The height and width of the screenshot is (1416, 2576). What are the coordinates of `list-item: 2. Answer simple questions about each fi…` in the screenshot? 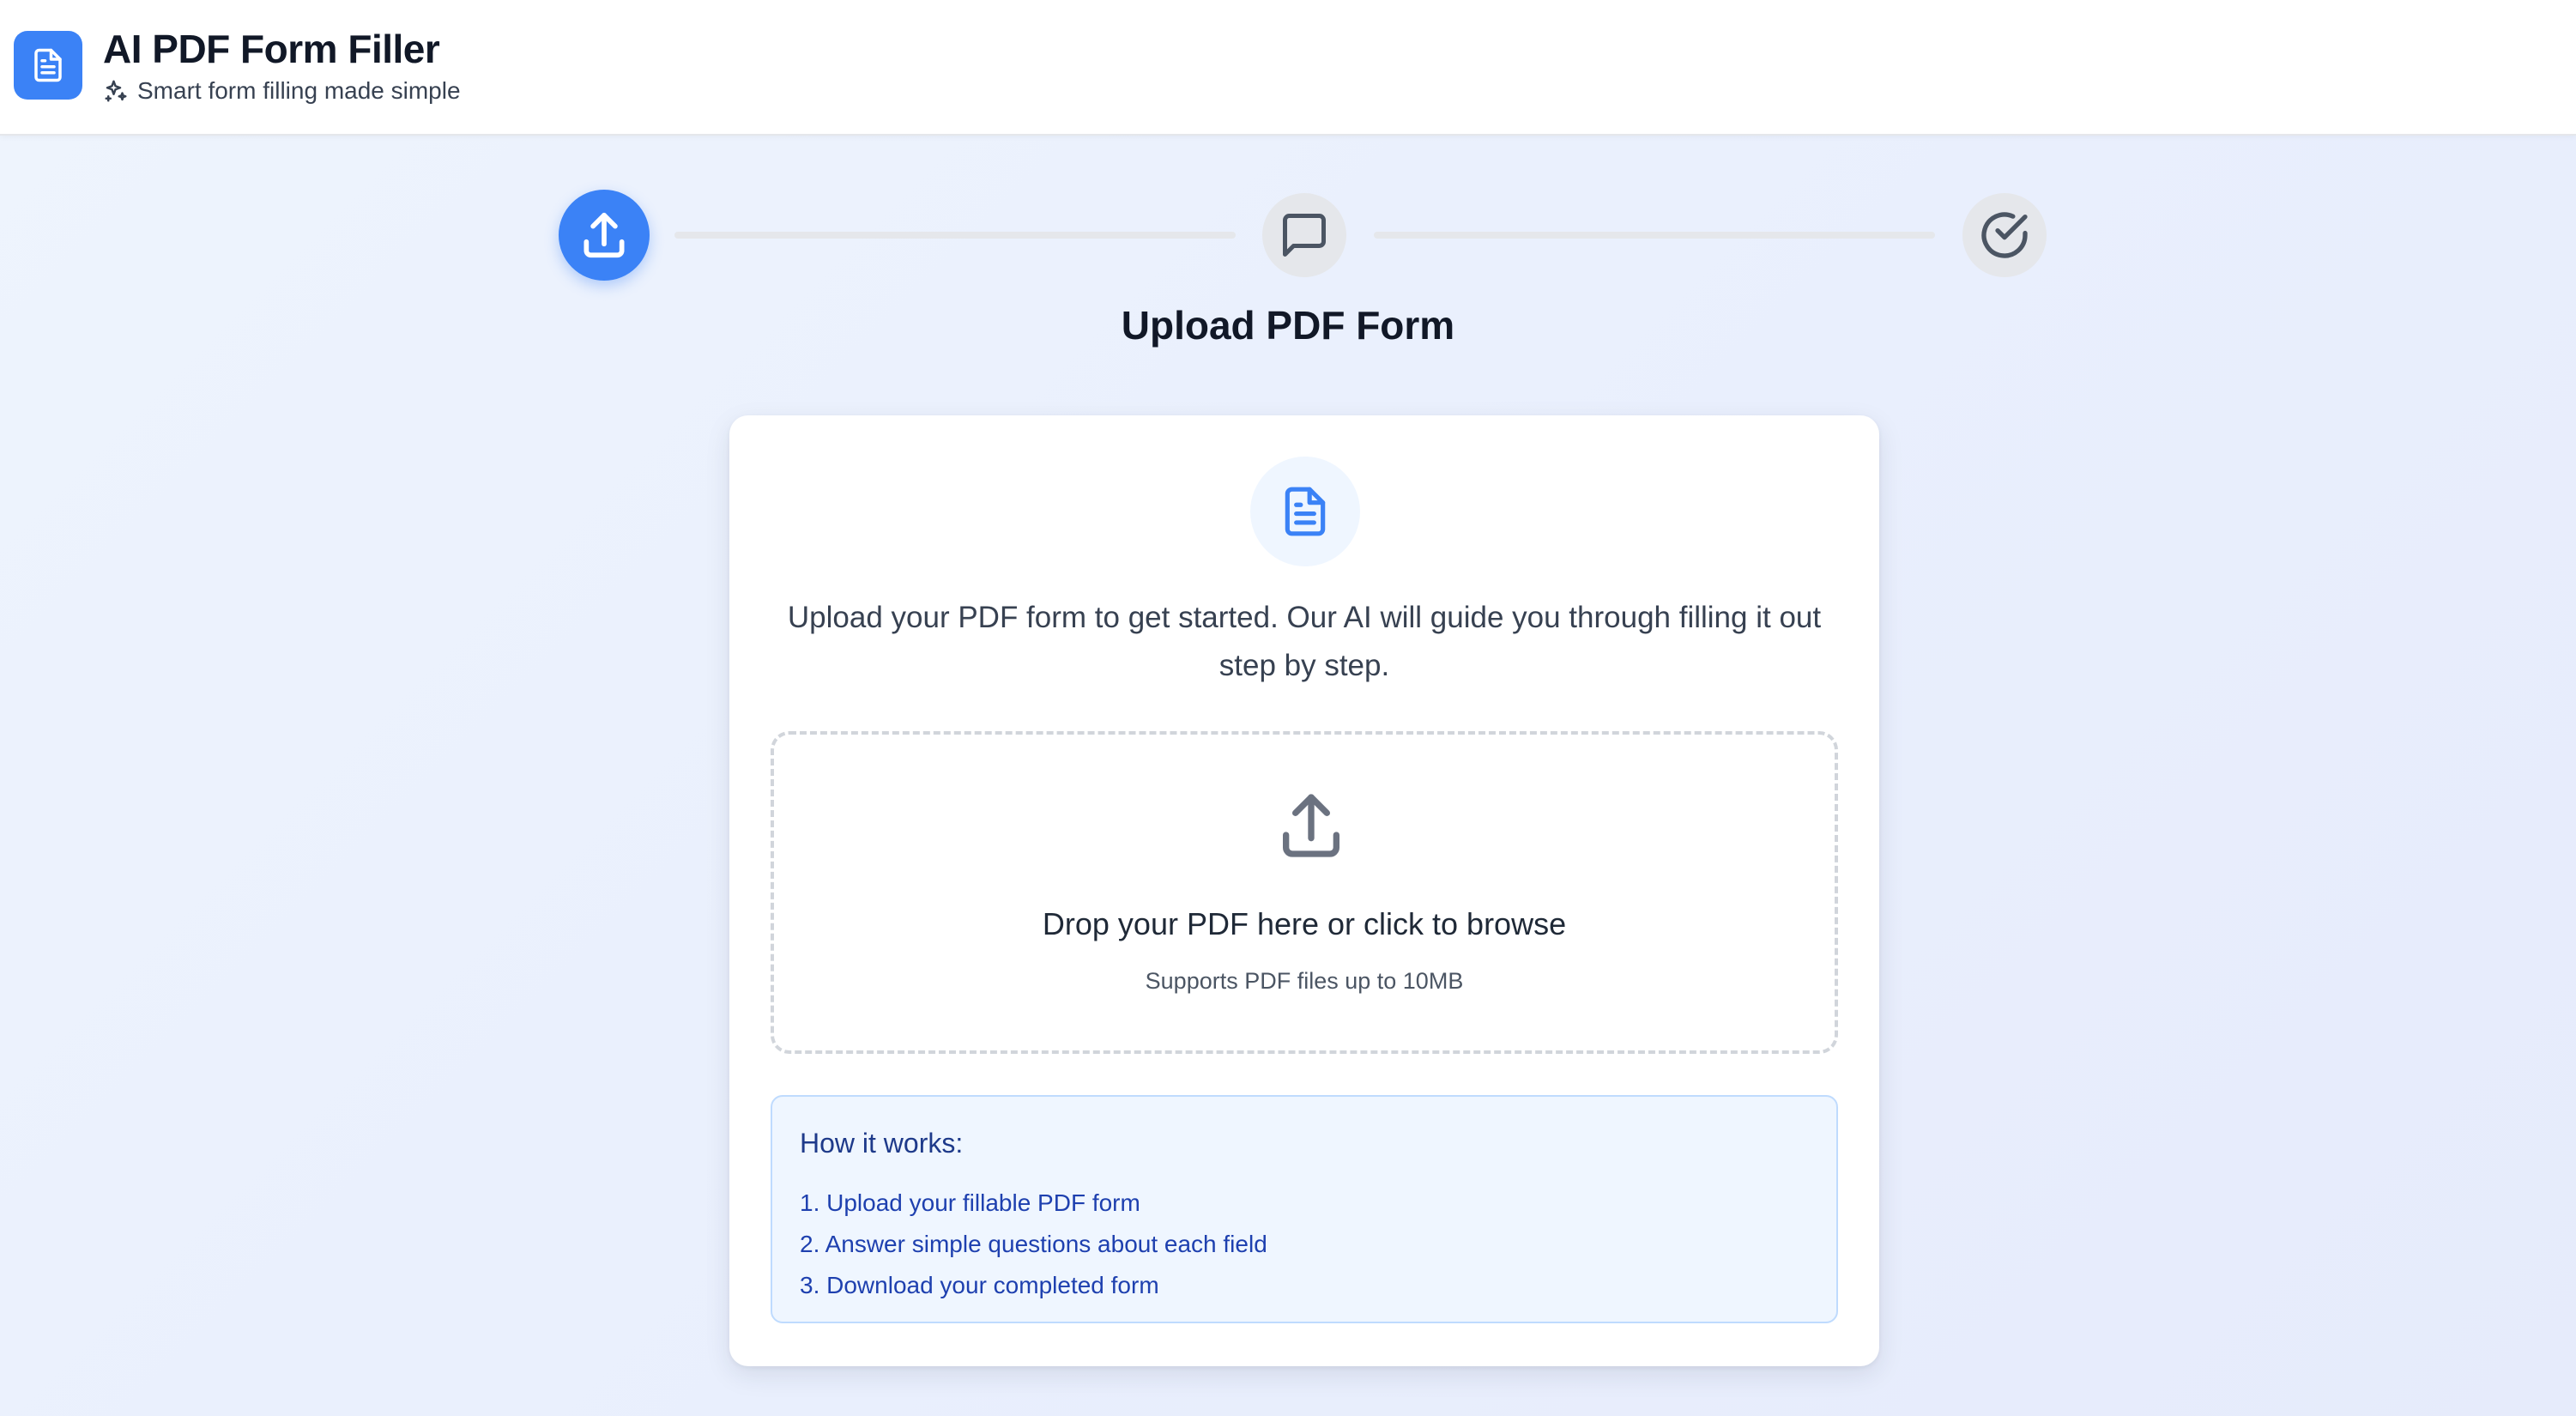 It's located at (1033, 1244).